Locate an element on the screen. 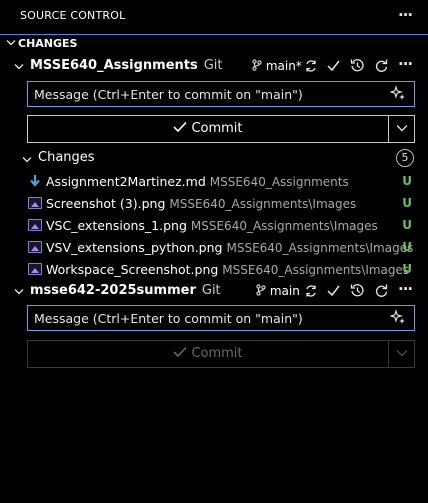  branch-indicator: main is located at coordinates (278, 291).